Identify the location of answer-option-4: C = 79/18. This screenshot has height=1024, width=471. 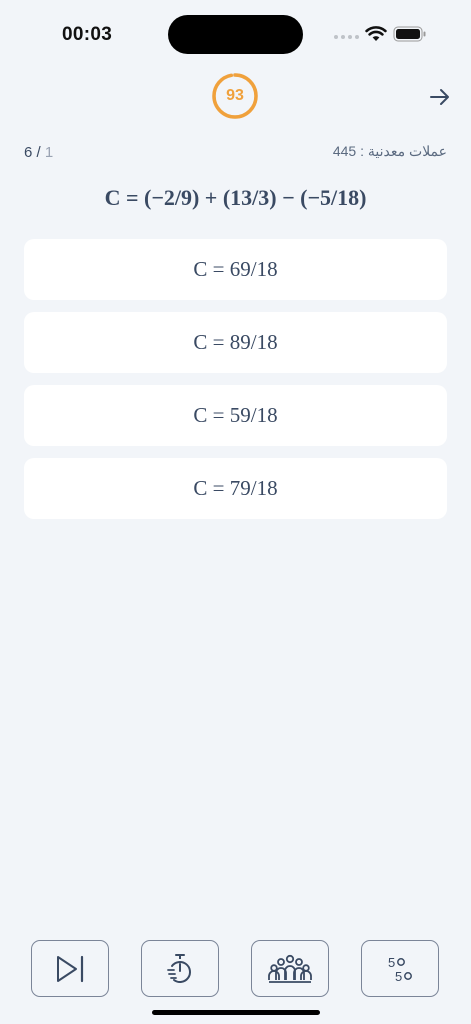
(235, 488).